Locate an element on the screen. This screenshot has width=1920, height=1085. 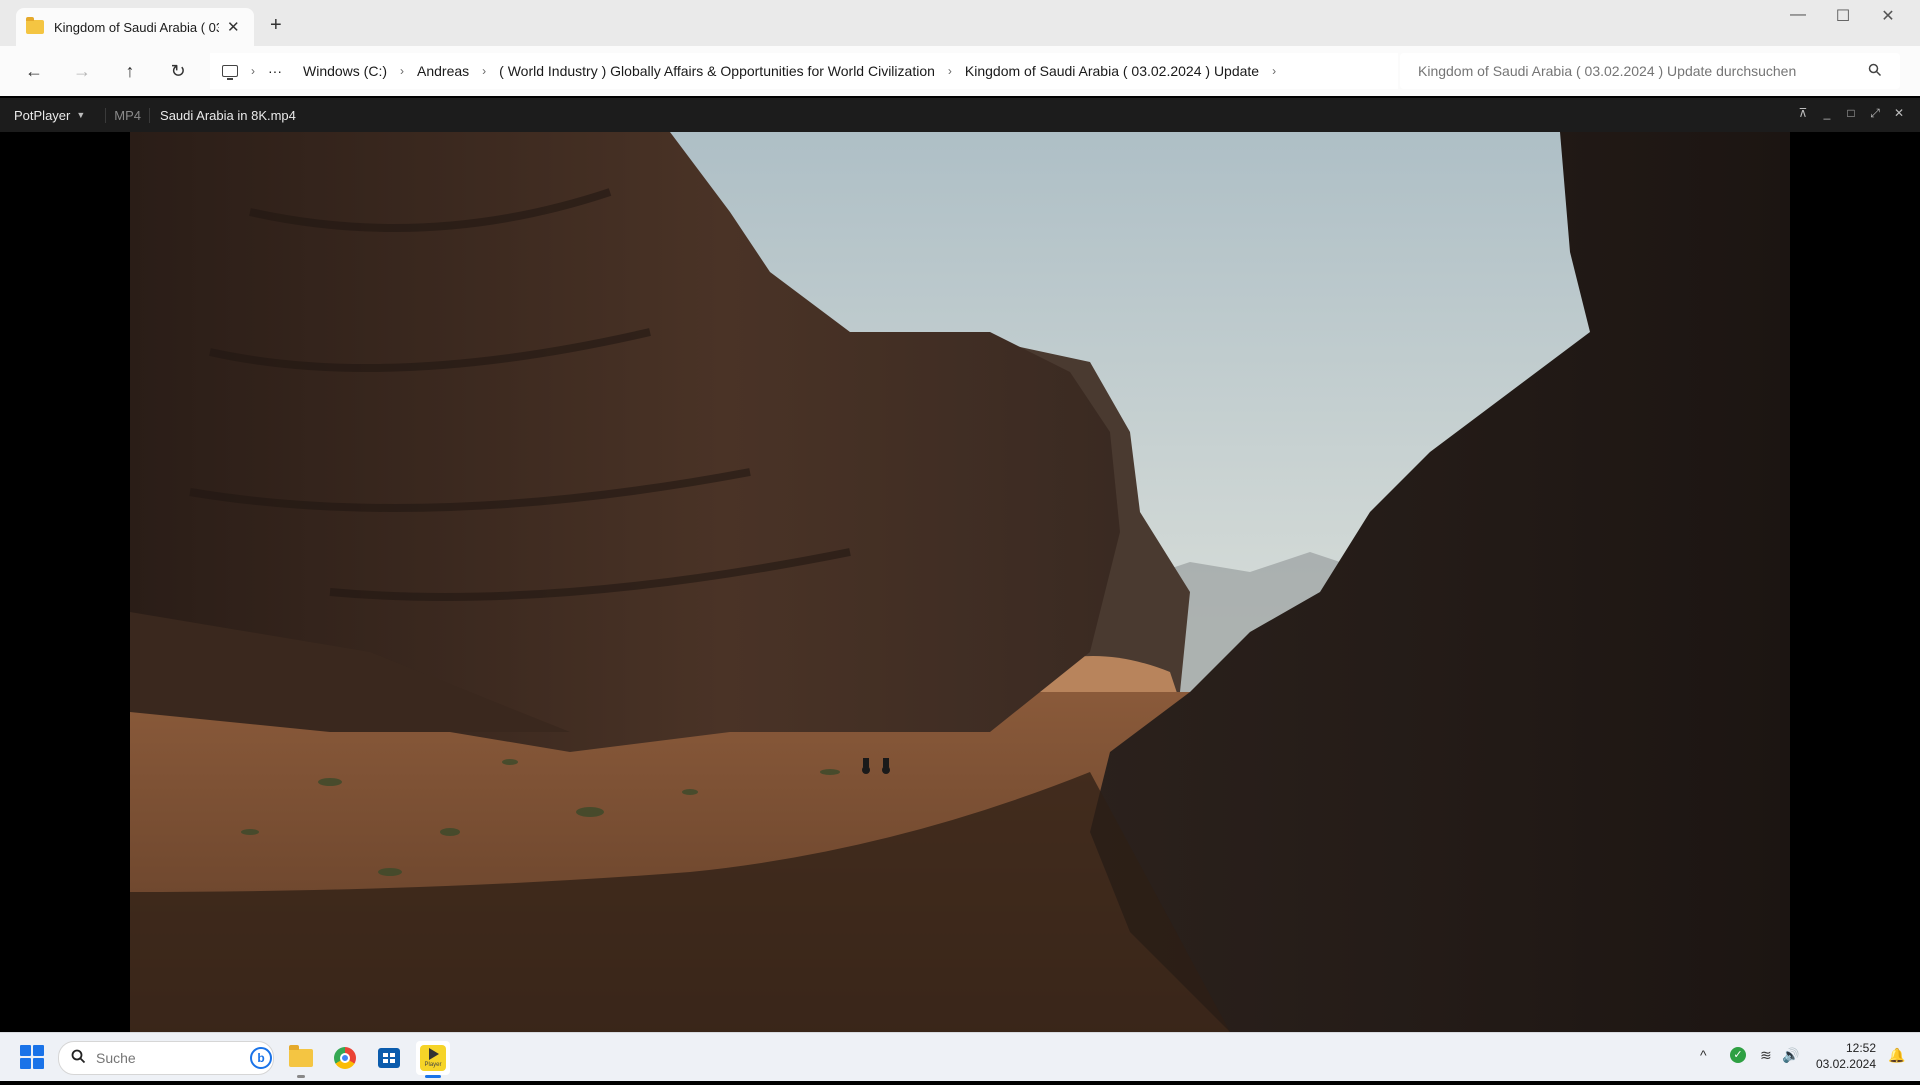
player-close-button: ✕ is located at coordinates (1899, 113).